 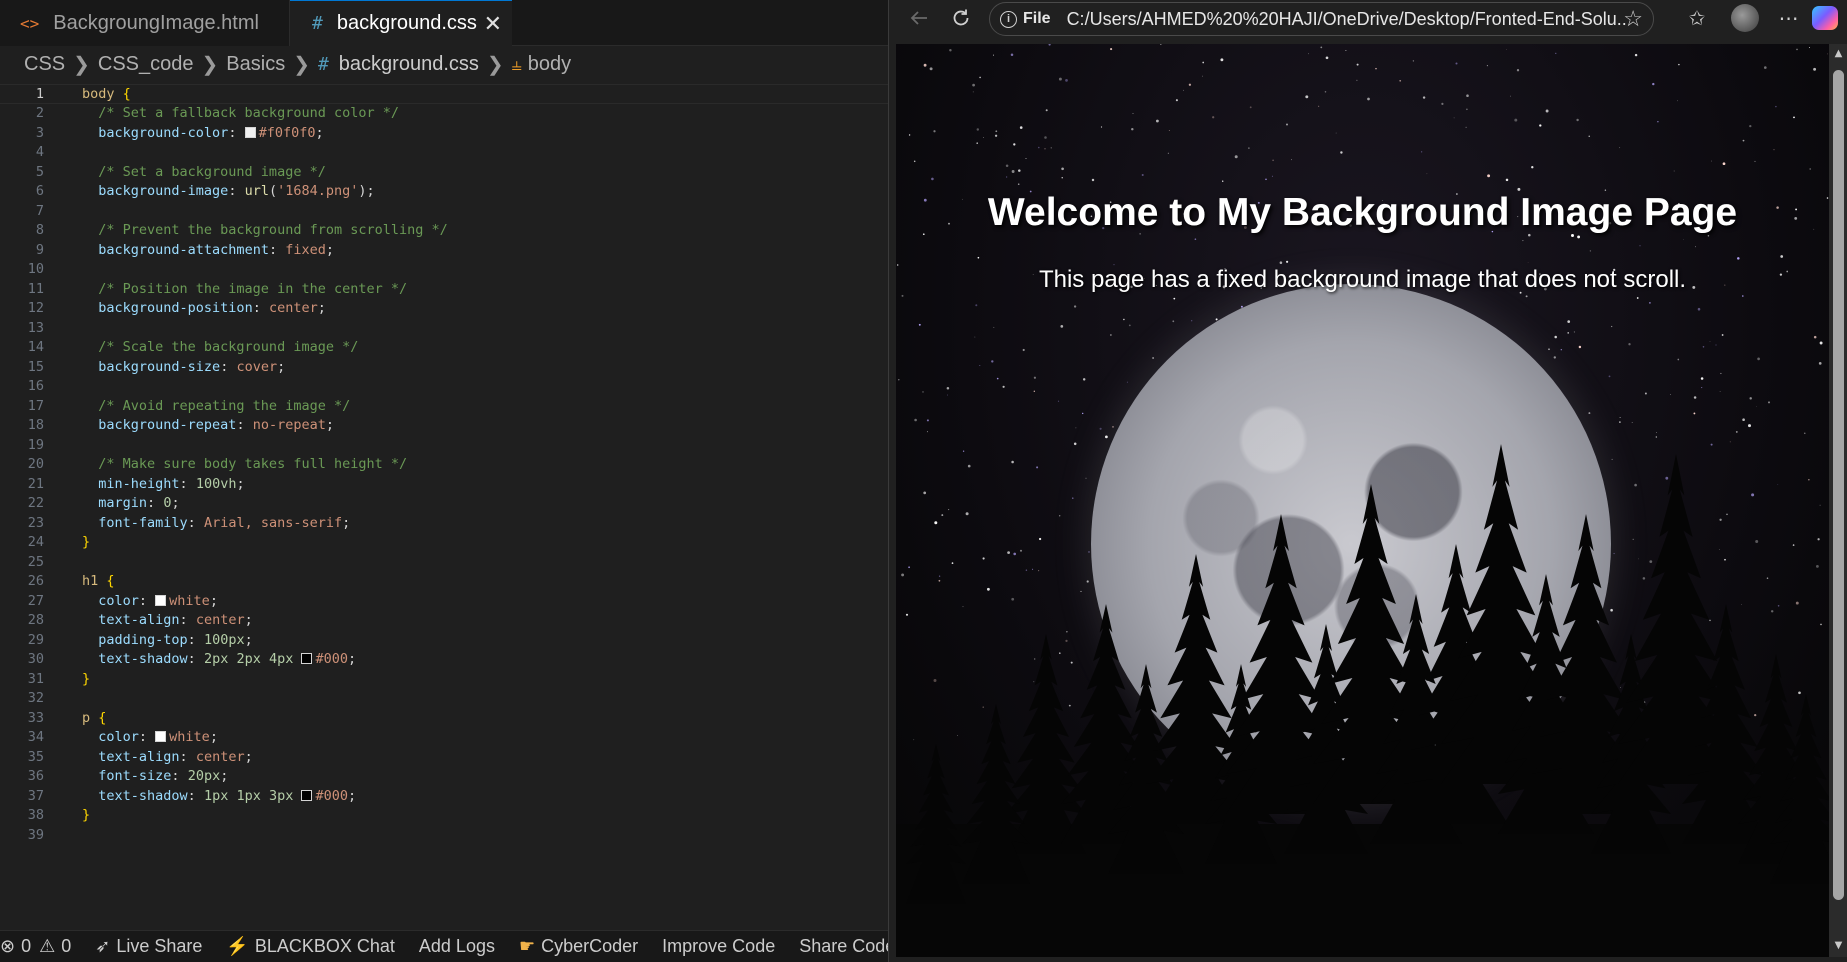 I want to click on line-number: 20, so click(x=35, y=464).